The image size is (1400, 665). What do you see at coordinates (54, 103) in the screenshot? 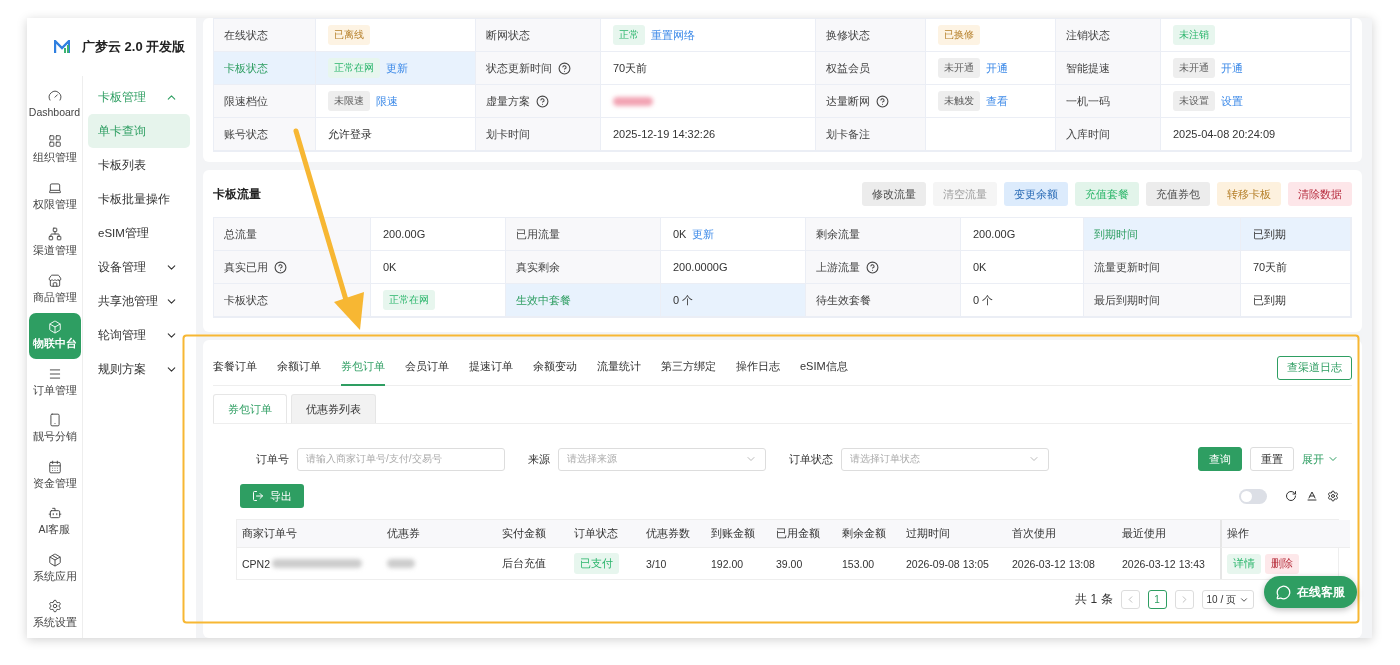
I see `rail-item: Dashboard` at bounding box center [54, 103].